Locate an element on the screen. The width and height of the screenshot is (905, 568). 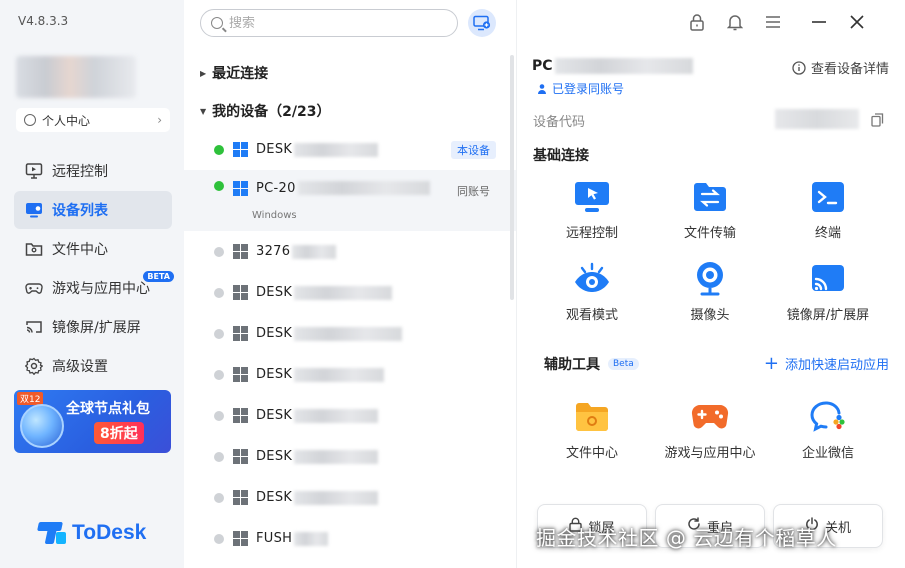
sidebar-item-mirror-screen: 镜像屏/扩展屏 is located at coordinates (93, 327).